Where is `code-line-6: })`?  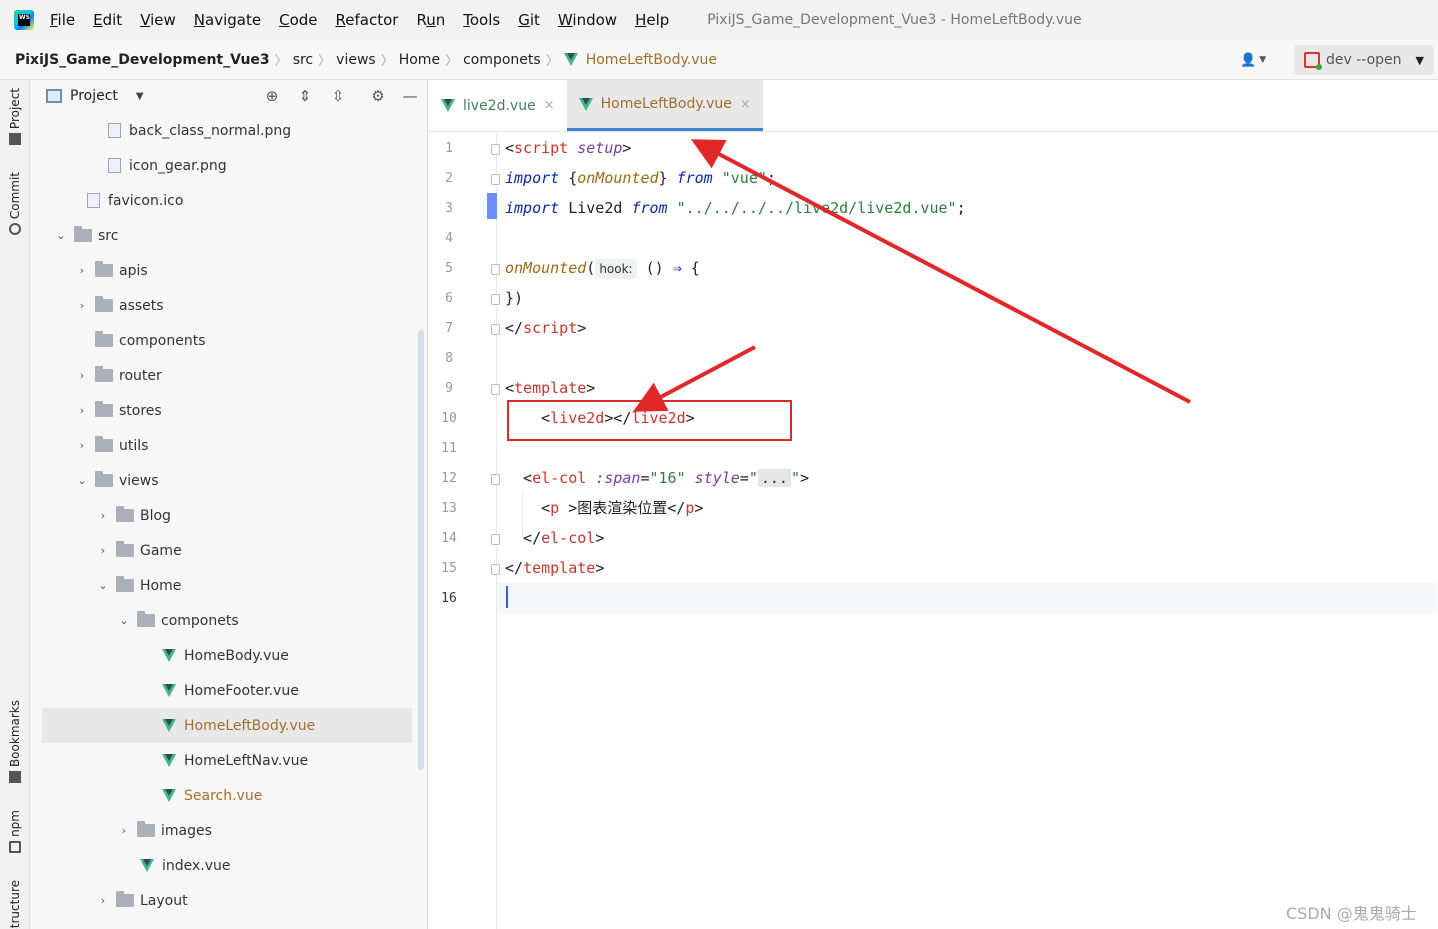
code-line-6: }) is located at coordinates (514, 298).